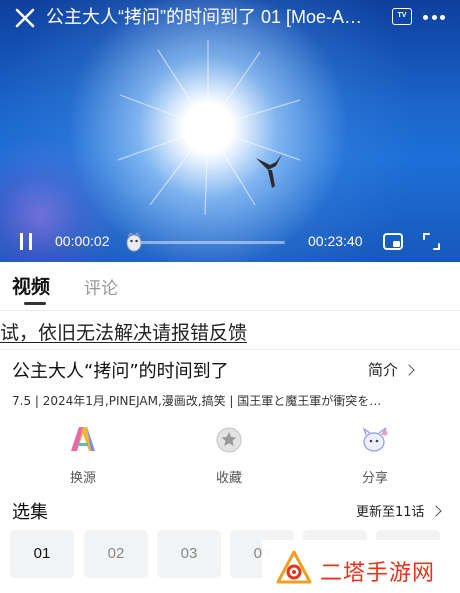 The height and width of the screenshot is (593, 460). What do you see at coordinates (378, 573) in the screenshot?
I see `watermark-text: 二塔手游网` at bounding box center [378, 573].